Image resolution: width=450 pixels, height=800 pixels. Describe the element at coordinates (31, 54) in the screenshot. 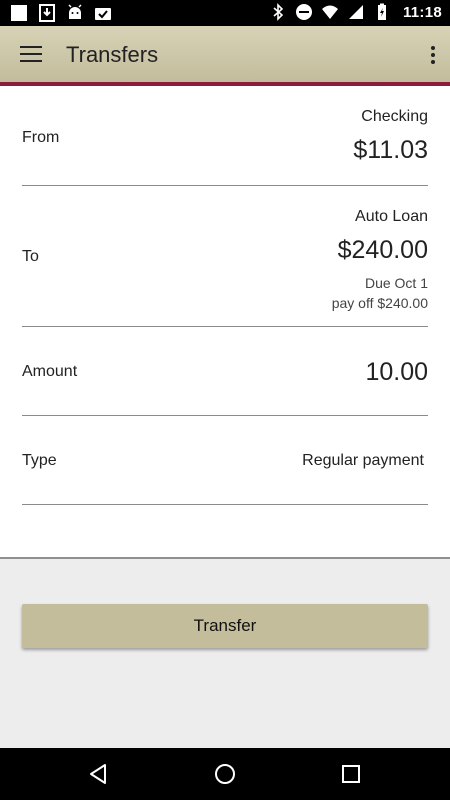

I see `menu-icon` at that location.